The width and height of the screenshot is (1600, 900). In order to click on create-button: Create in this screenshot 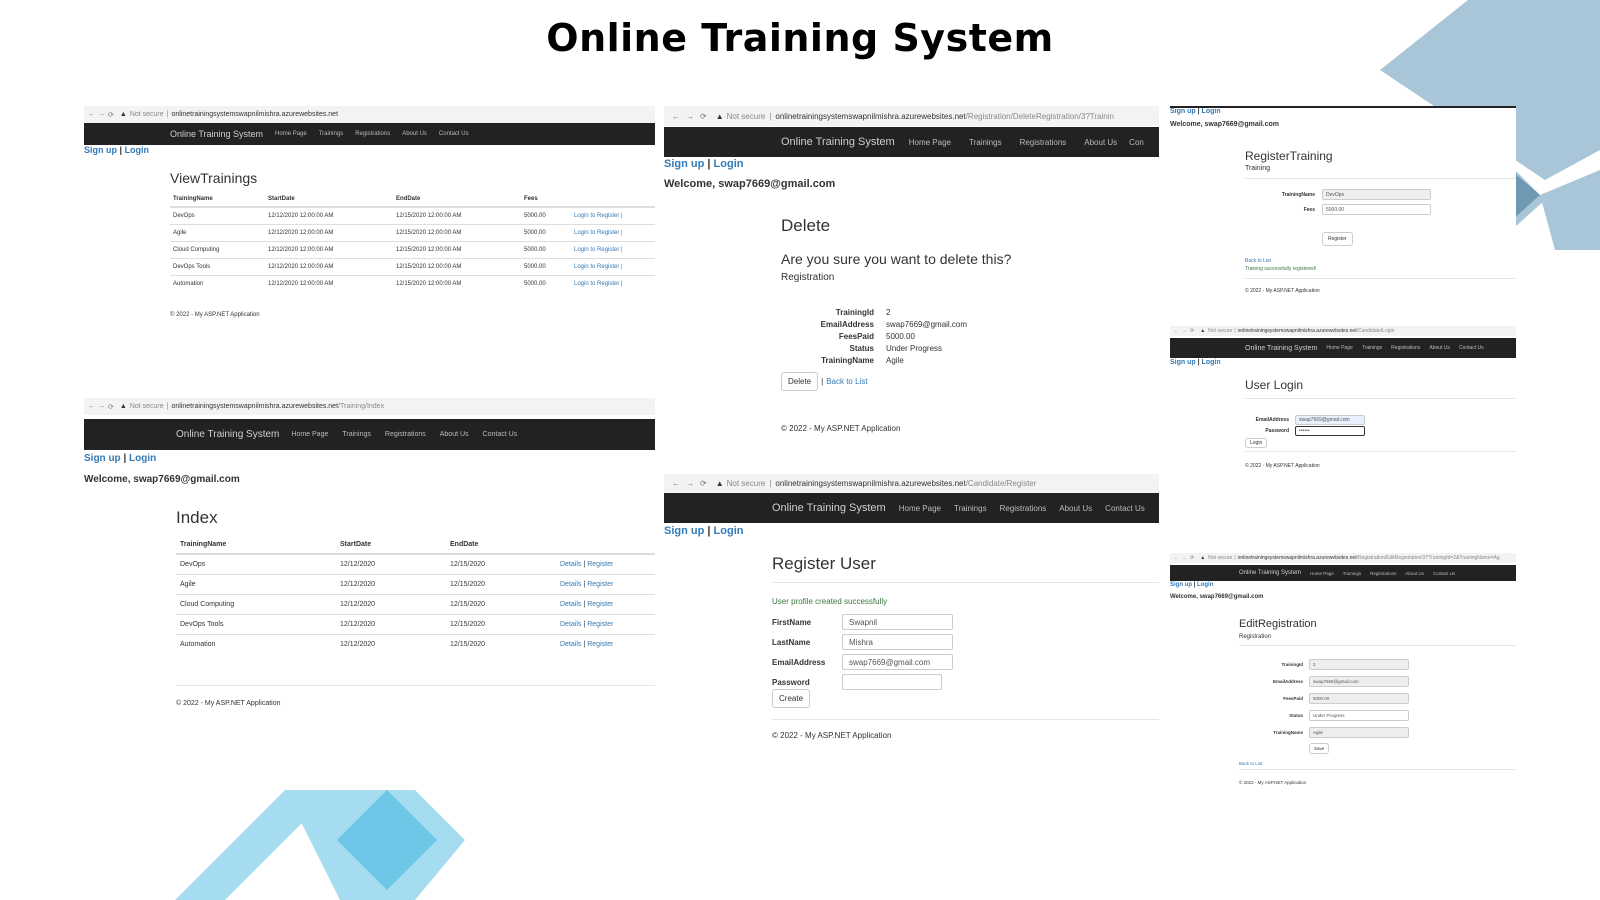, I will do `click(791, 698)`.